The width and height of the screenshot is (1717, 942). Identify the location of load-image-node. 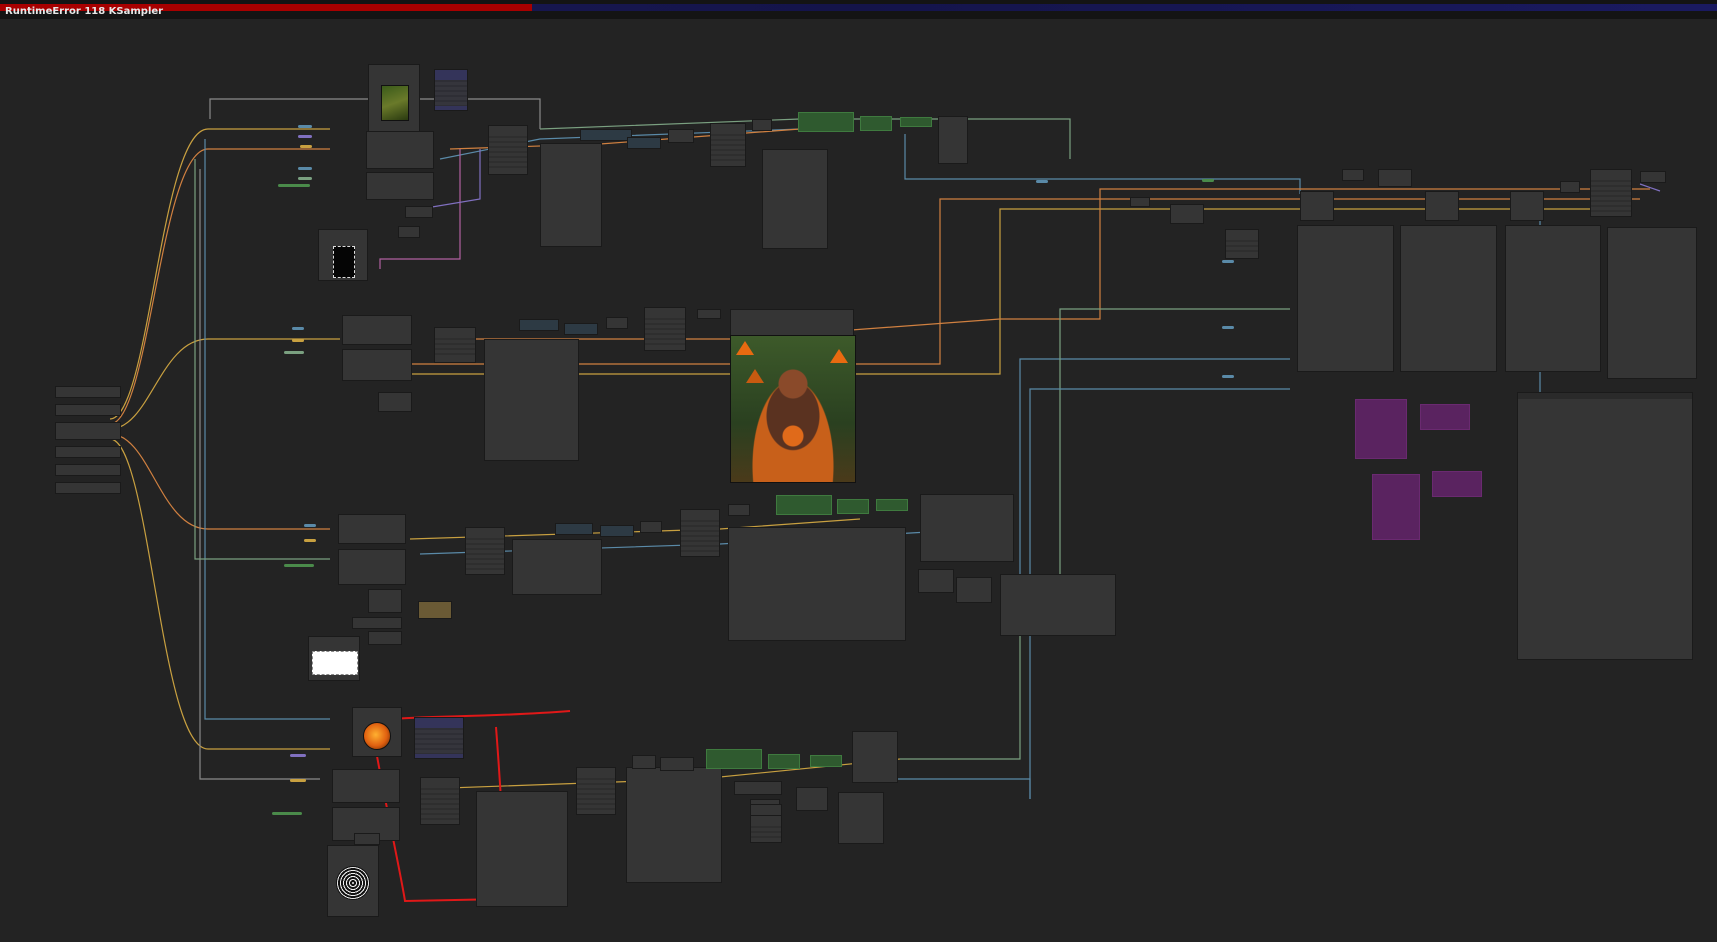
(377, 732).